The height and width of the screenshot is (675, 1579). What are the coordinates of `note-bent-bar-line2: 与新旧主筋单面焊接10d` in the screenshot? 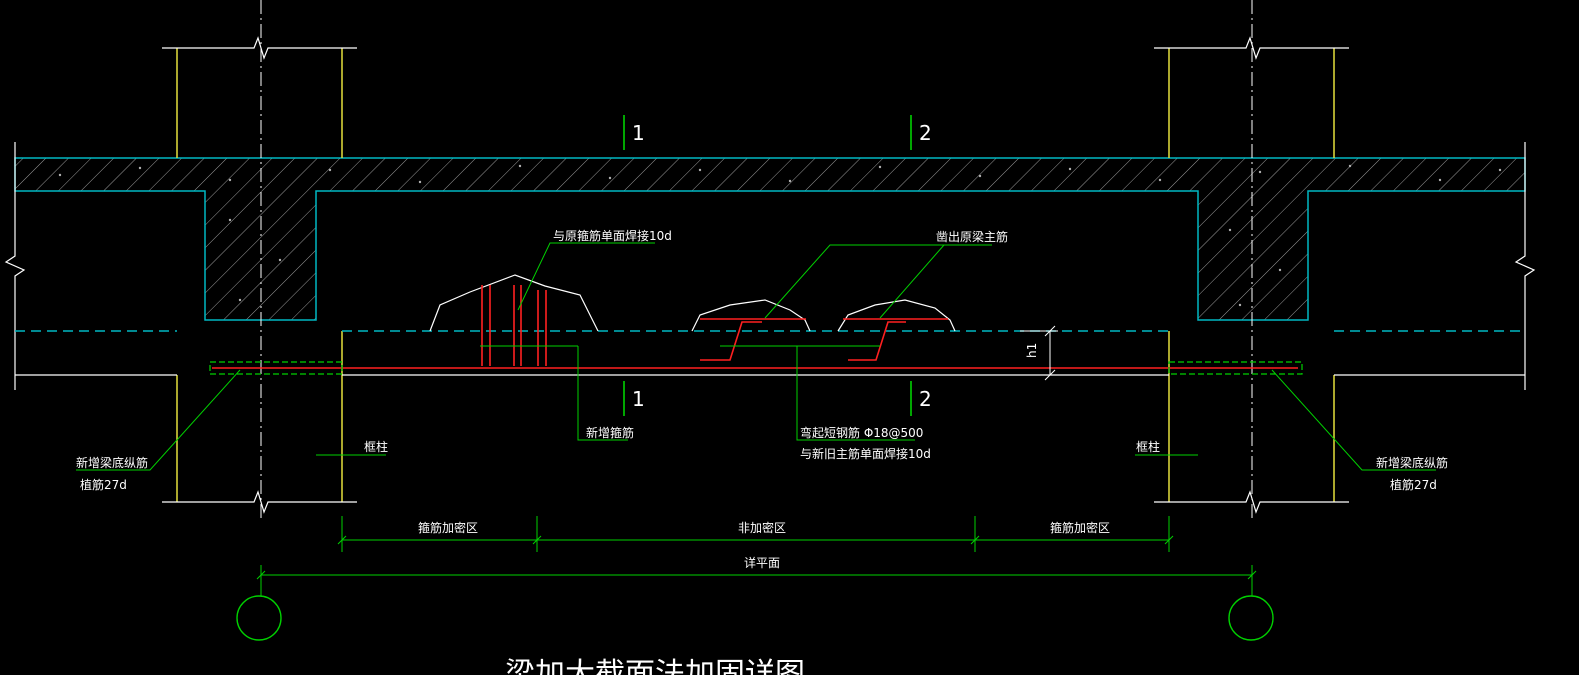 It's located at (865, 453).